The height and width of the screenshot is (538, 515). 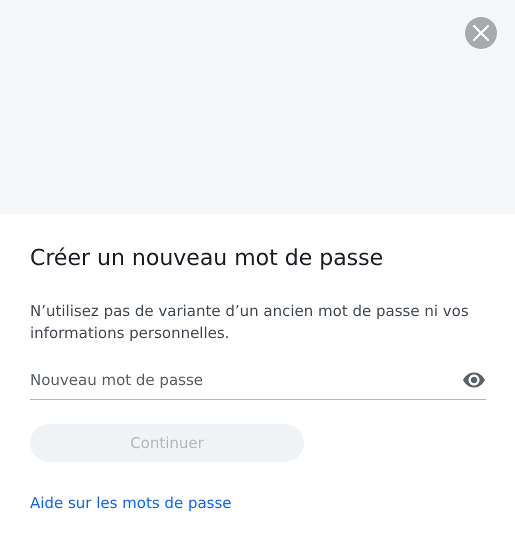 What do you see at coordinates (250, 322) in the screenshot?
I see `description-text: N’utilisez pas de variante d’un ancien mot de passe ni vos informations personnelles.` at bounding box center [250, 322].